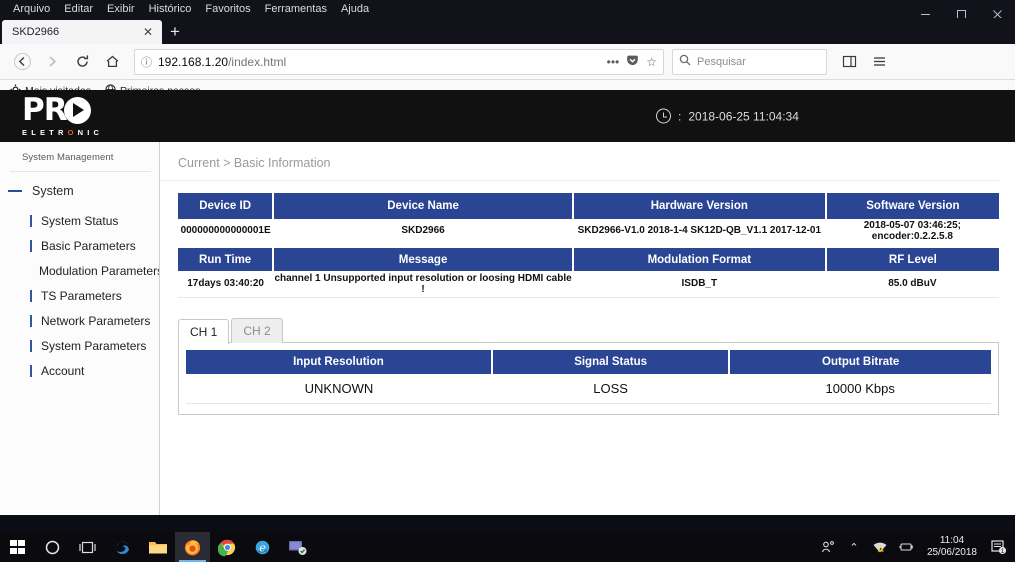 The height and width of the screenshot is (562, 1015). I want to click on col-message: Message, so click(423, 256).